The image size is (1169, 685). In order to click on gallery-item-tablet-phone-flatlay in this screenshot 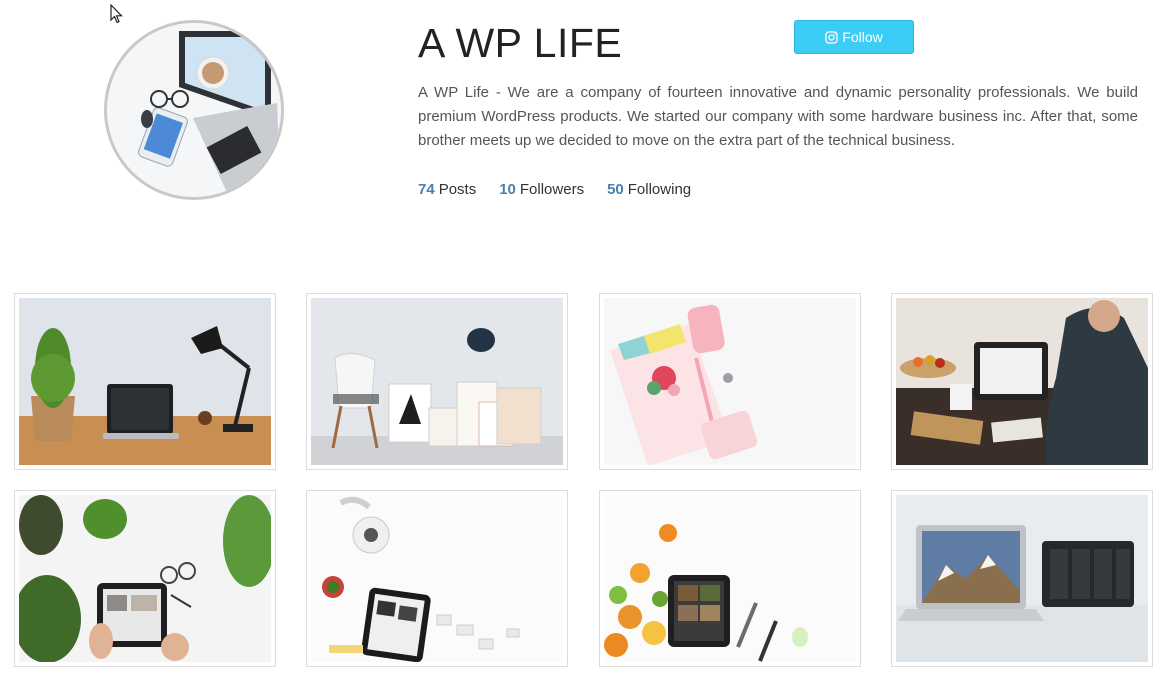, I will do `click(437, 578)`.